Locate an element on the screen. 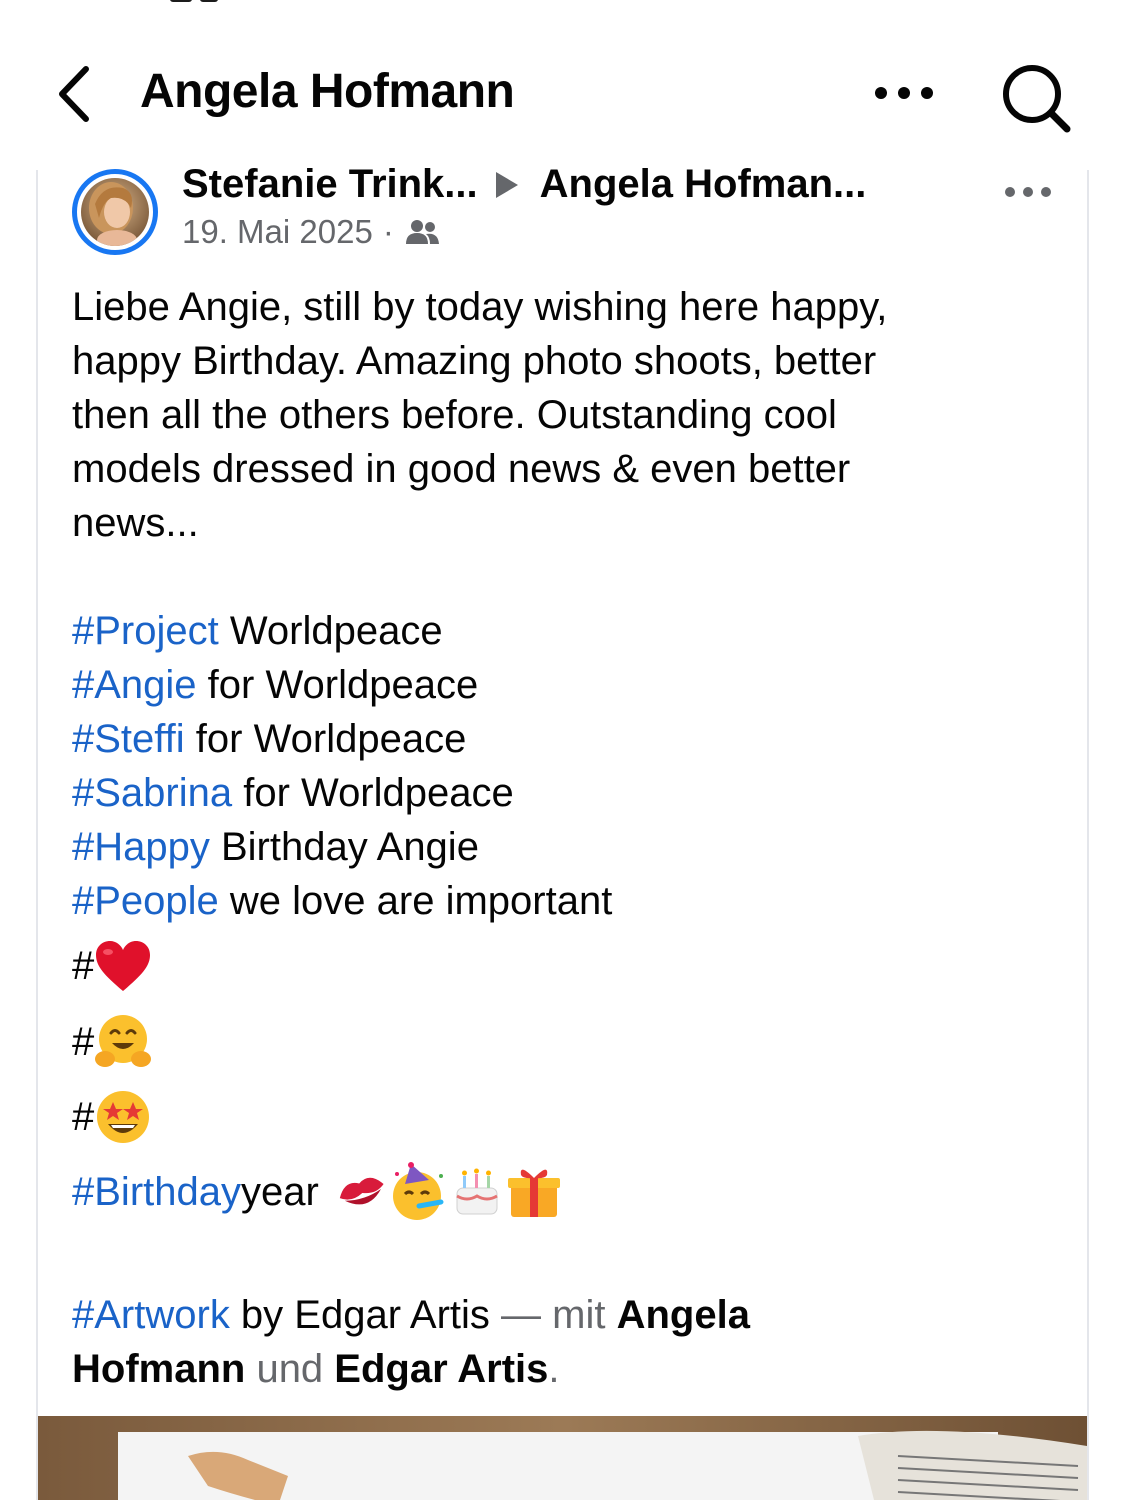  hashtag-line: #Steffi for Worldpeace is located at coordinates (562, 739).